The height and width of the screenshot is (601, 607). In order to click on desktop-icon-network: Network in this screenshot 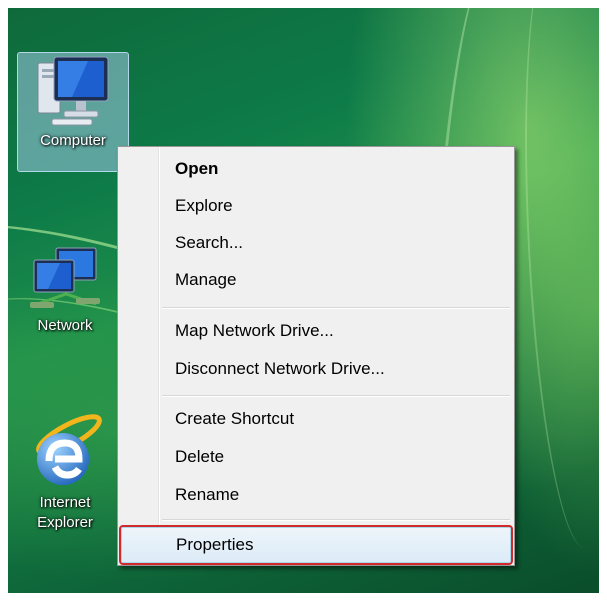, I will do `click(65, 296)`.